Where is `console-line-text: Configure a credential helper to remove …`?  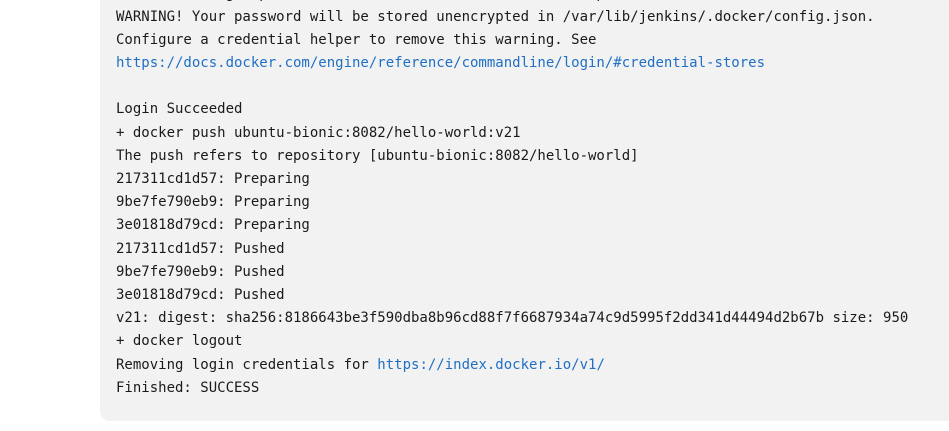
console-line-text: Configure a credential helper to remove … is located at coordinates (356, 39).